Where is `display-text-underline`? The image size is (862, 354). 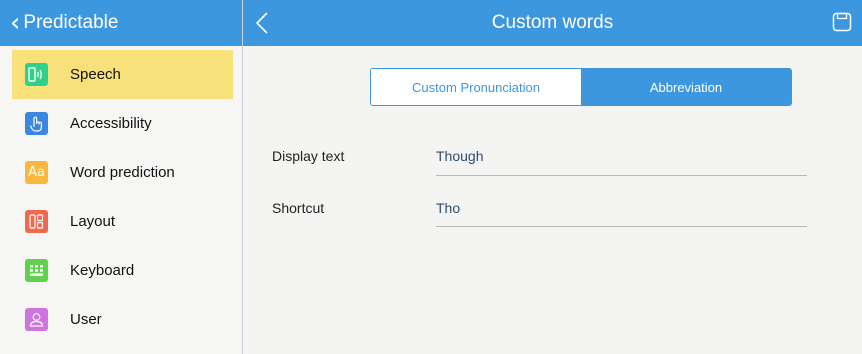 display-text-underline is located at coordinates (621, 175).